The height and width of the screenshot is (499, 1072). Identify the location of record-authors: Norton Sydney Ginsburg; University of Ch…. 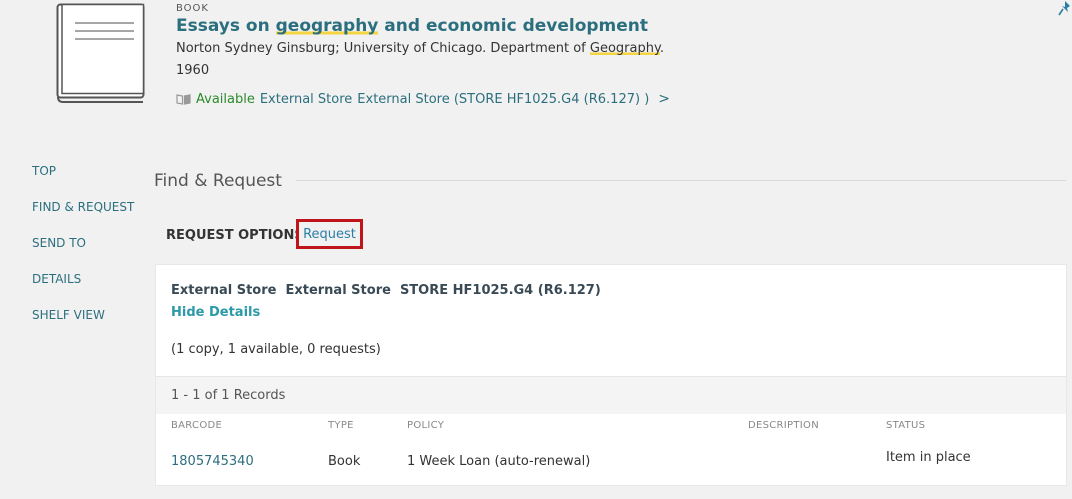
(420, 48).